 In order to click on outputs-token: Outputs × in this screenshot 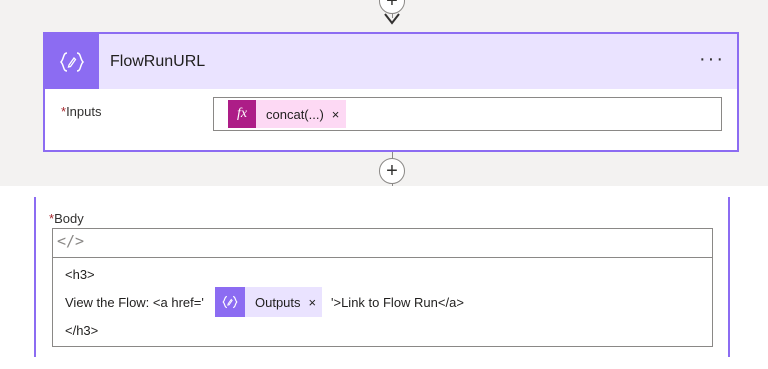, I will do `click(269, 302)`.